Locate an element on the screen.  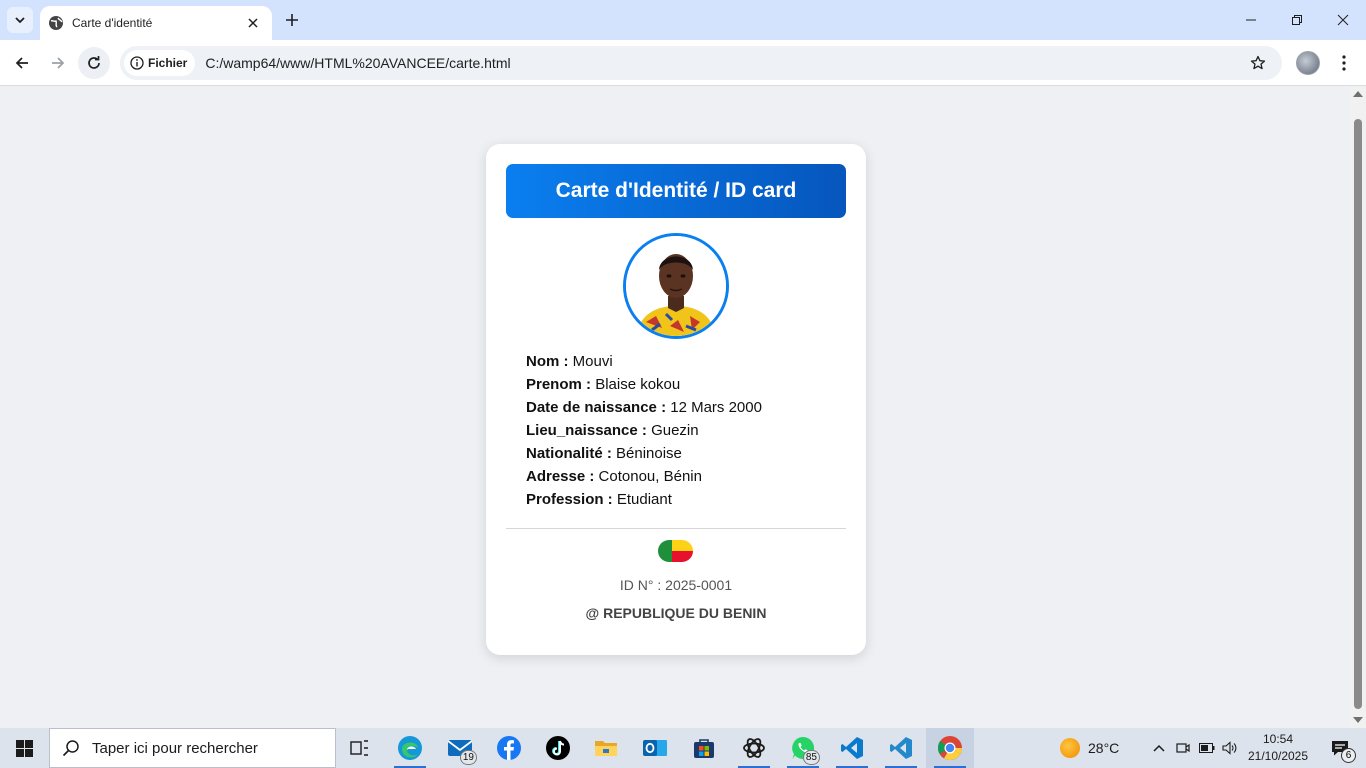
task-view-button is located at coordinates (360, 748).